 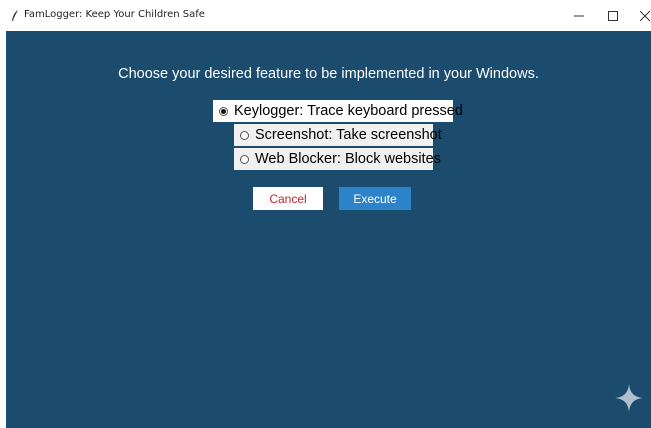 What do you see at coordinates (613, 15) in the screenshot?
I see `maximize-icon` at bounding box center [613, 15].